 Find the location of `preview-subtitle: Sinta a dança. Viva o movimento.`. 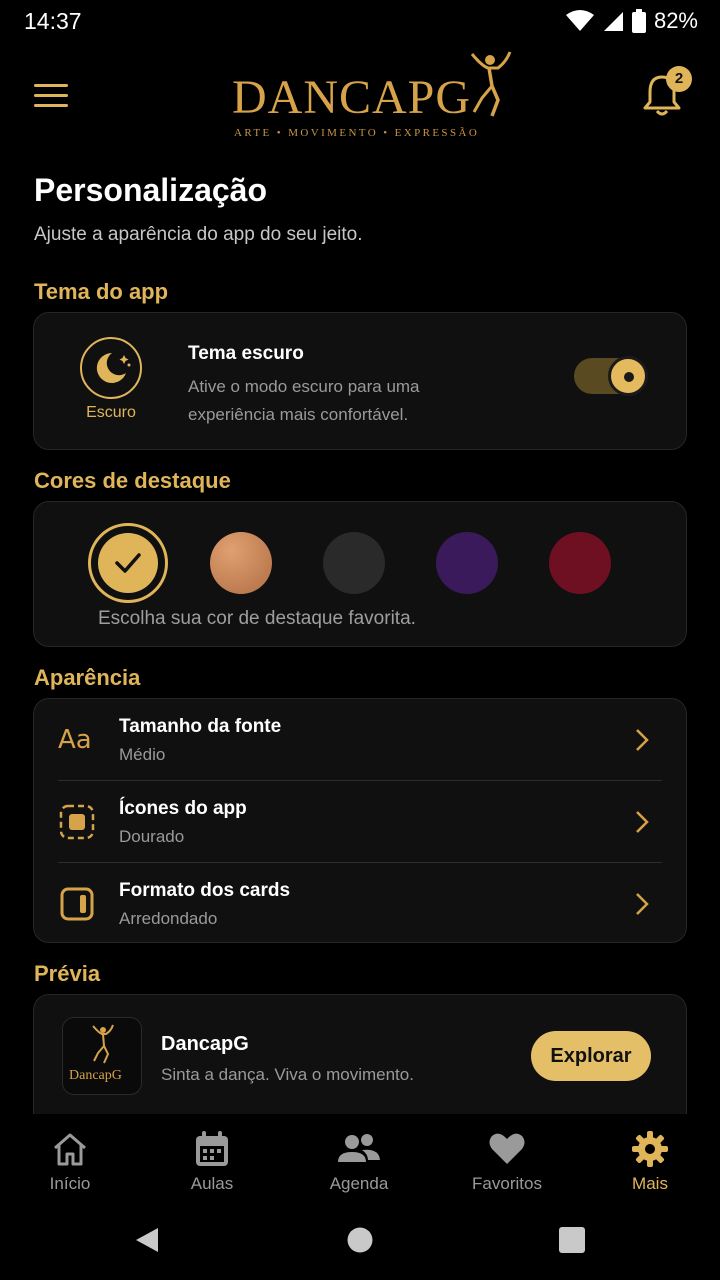

preview-subtitle: Sinta a dança. Viva o movimento. is located at coordinates (287, 1074).